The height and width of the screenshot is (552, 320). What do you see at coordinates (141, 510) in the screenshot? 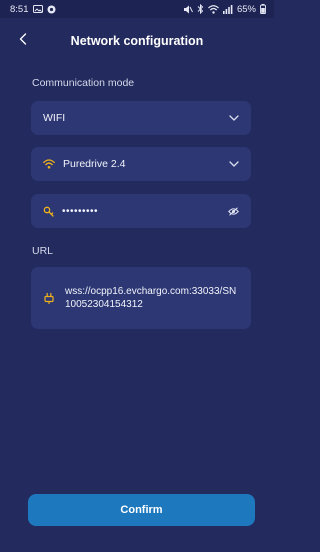
I see `confirm-button: Confirm` at bounding box center [141, 510].